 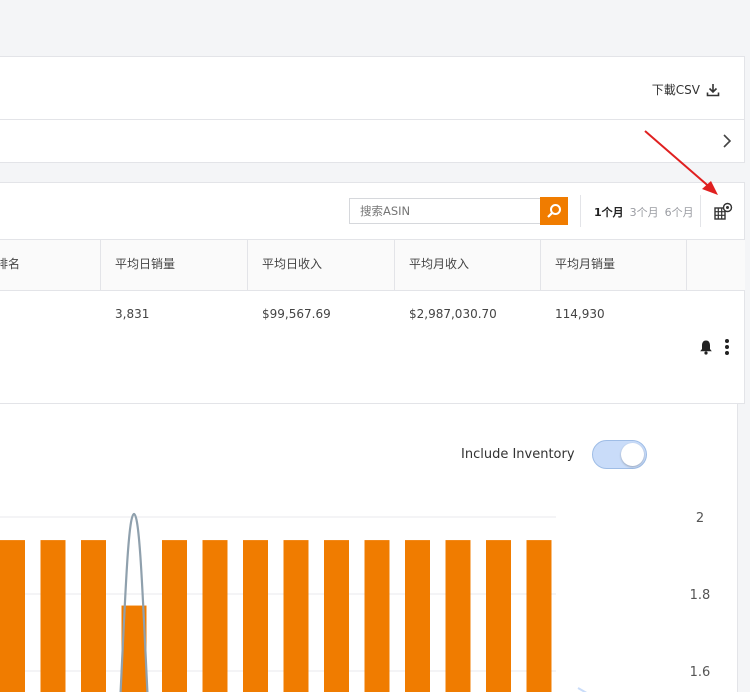 I want to click on y-axis-tick-label: 1.6, so click(x=700, y=672).